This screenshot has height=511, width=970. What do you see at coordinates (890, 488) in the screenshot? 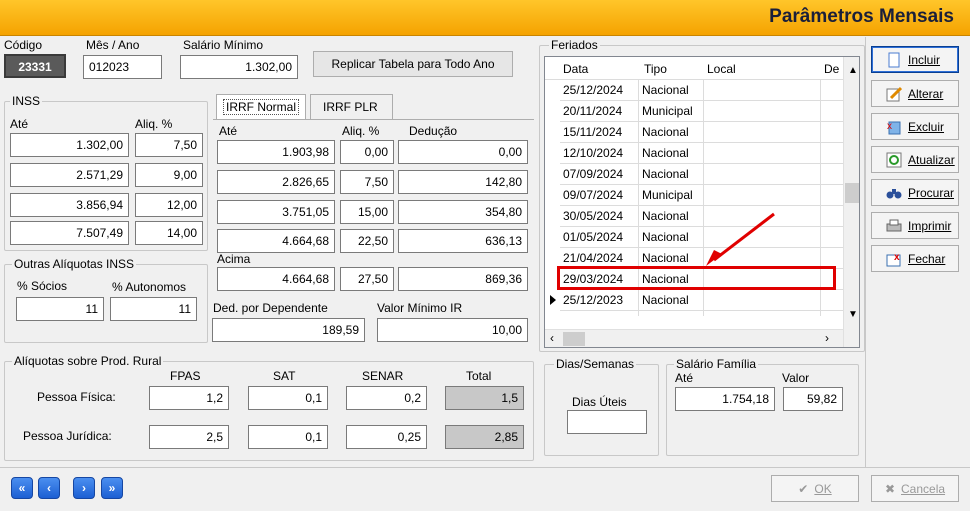
I see `cancel-icon: ✖` at bounding box center [890, 488].